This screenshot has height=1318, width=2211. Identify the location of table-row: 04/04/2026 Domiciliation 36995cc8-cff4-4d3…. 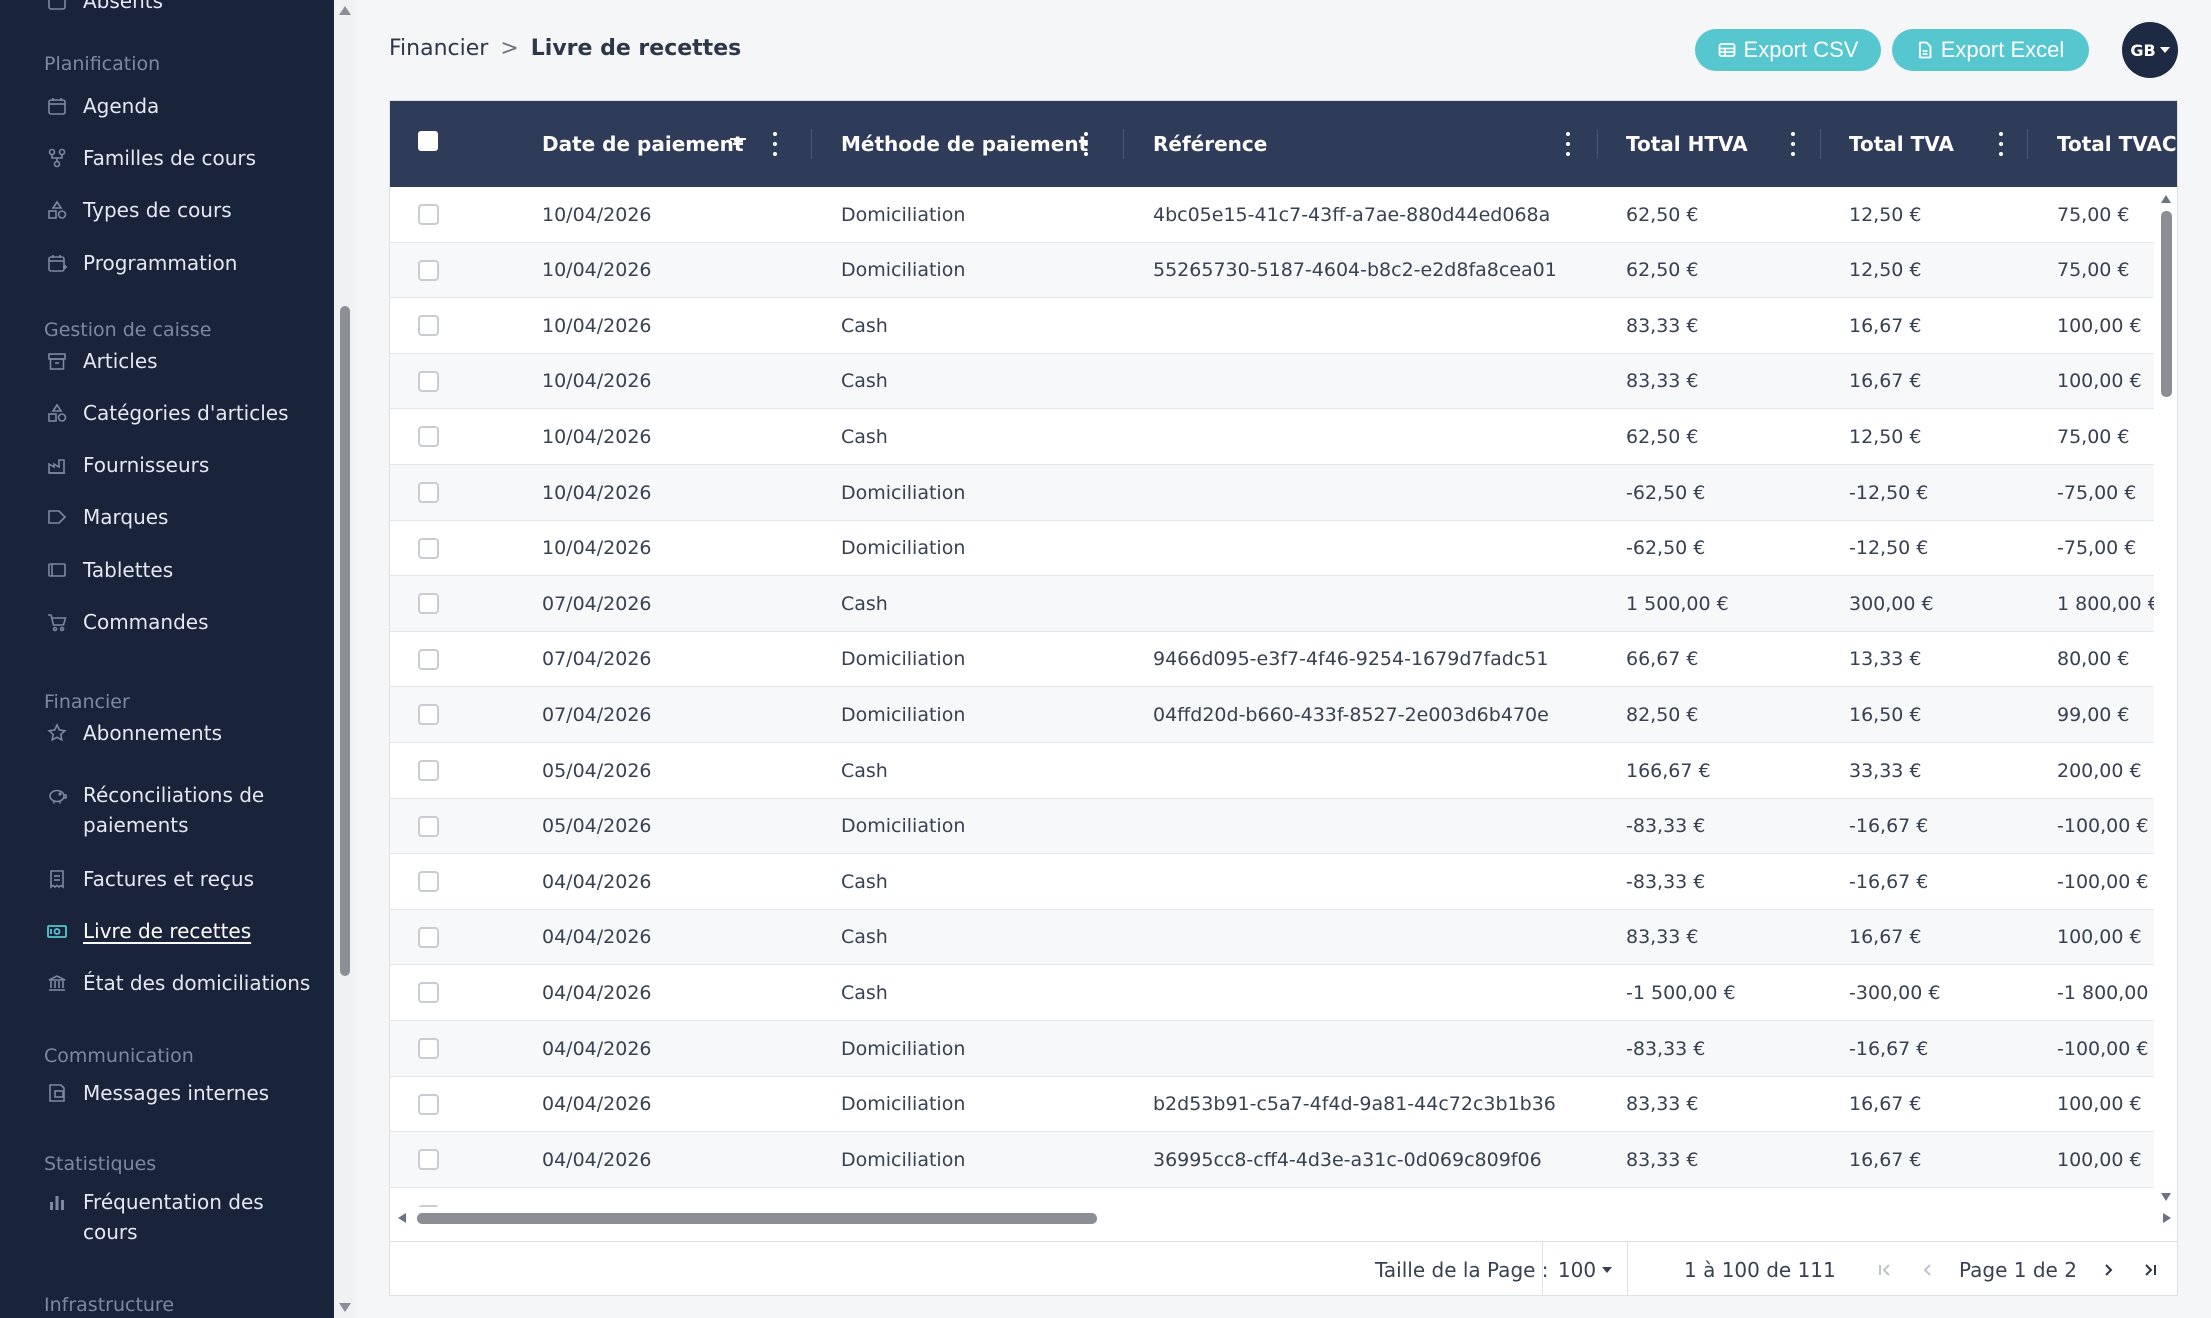
(1272, 1160).